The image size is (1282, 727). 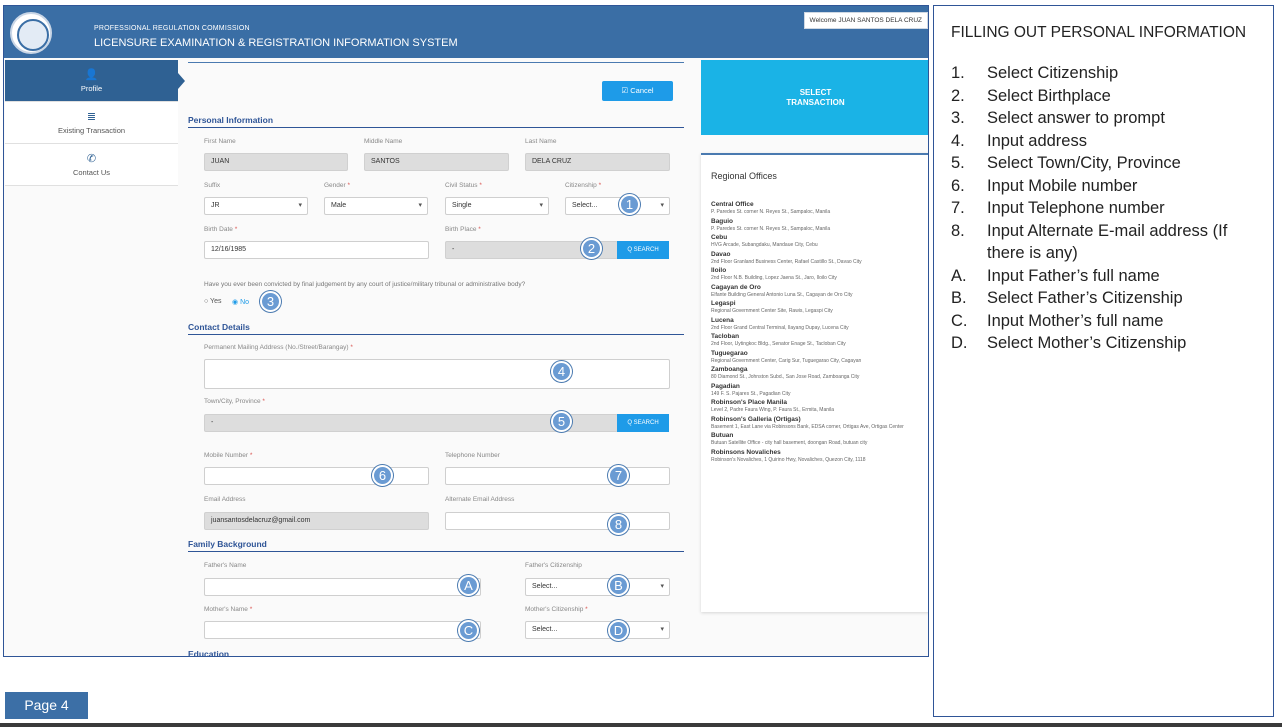 I want to click on instruction-step-text: Input Mother’s full name, so click(x=1075, y=320).